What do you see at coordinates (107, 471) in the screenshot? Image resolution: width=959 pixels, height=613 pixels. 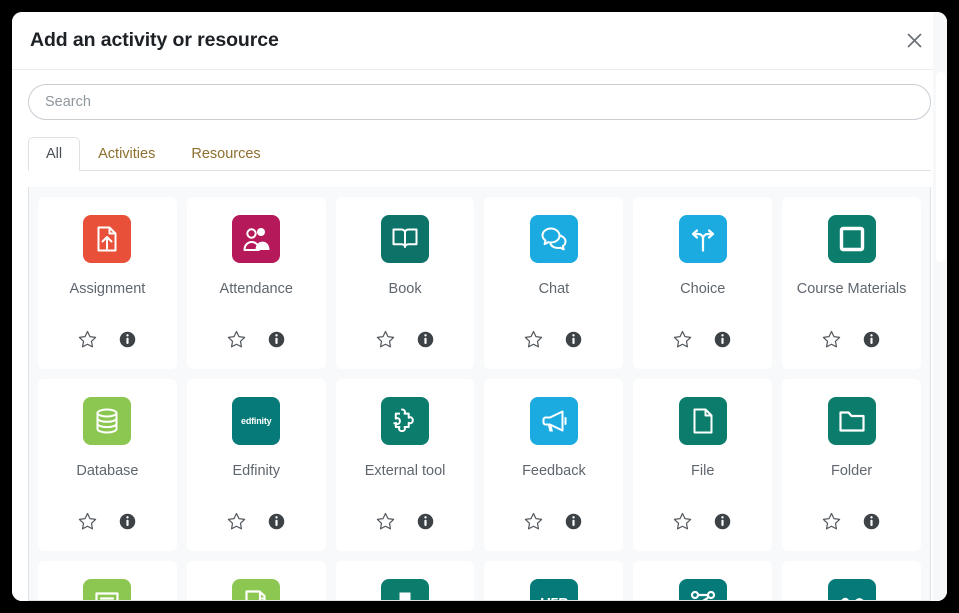 I see `activity-card-label: Database` at bounding box center [107, 471].